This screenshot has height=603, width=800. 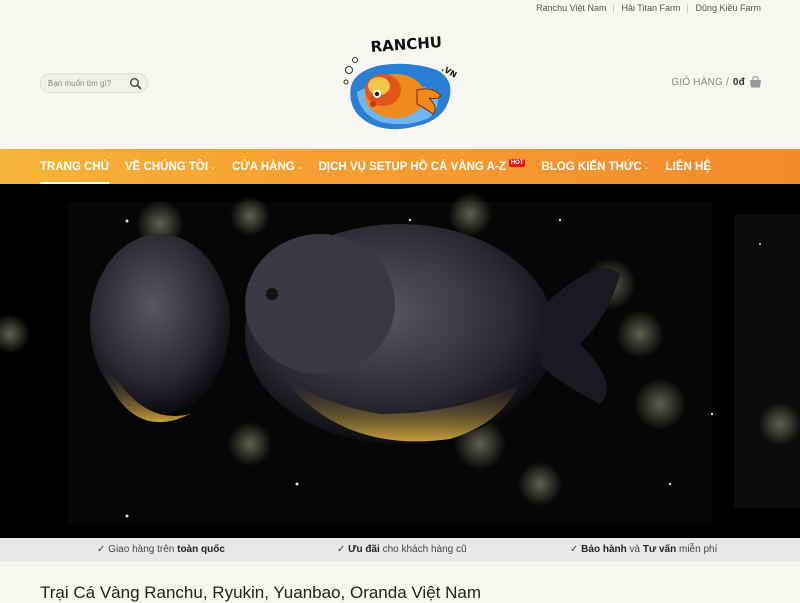 I want to click on cart-bag-icon, so click(x=755, y=82).